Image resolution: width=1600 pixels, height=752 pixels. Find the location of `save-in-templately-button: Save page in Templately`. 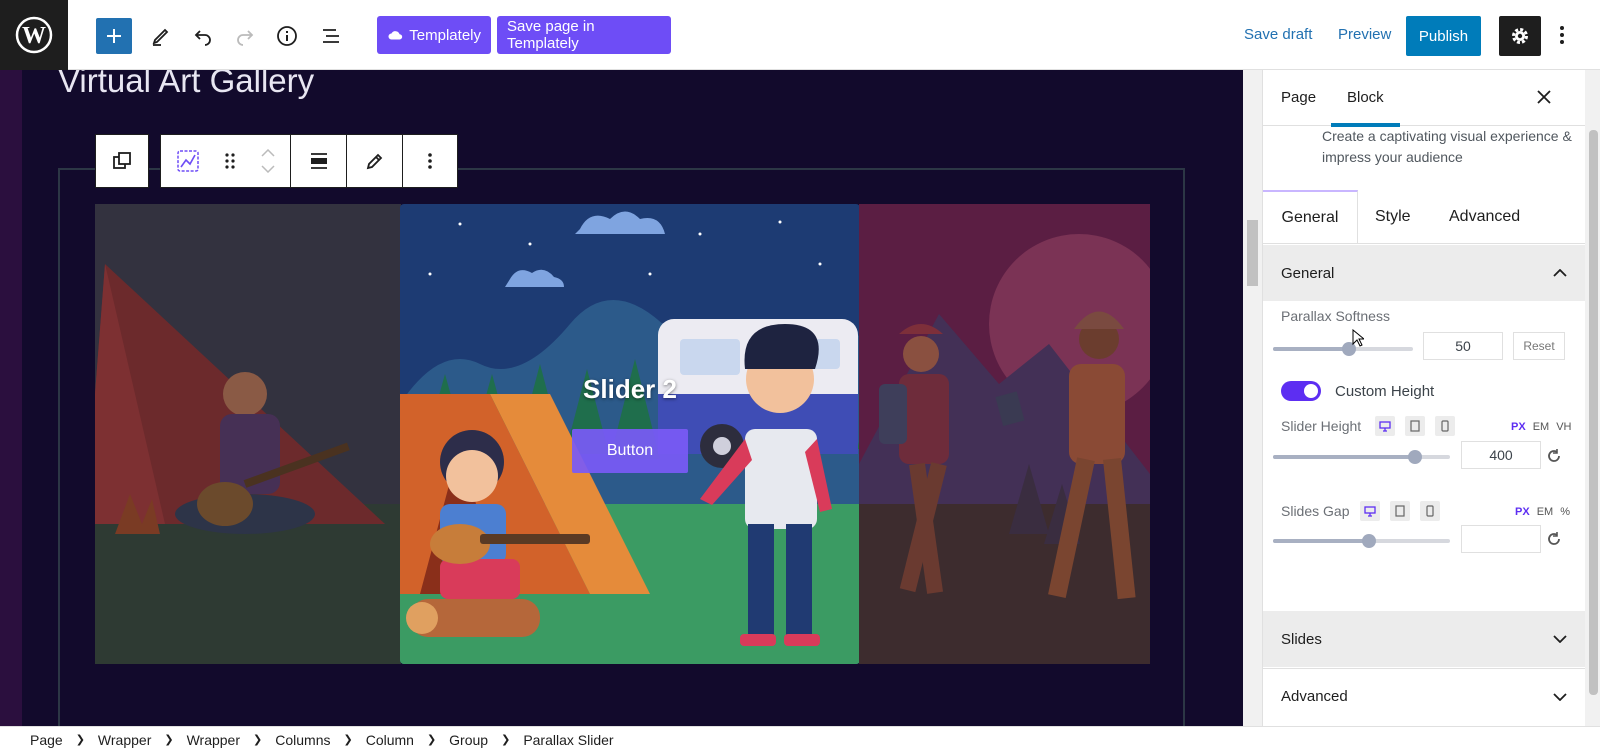

save-in-templately-button: Save page in Templately is located at coordinates (584, 35).